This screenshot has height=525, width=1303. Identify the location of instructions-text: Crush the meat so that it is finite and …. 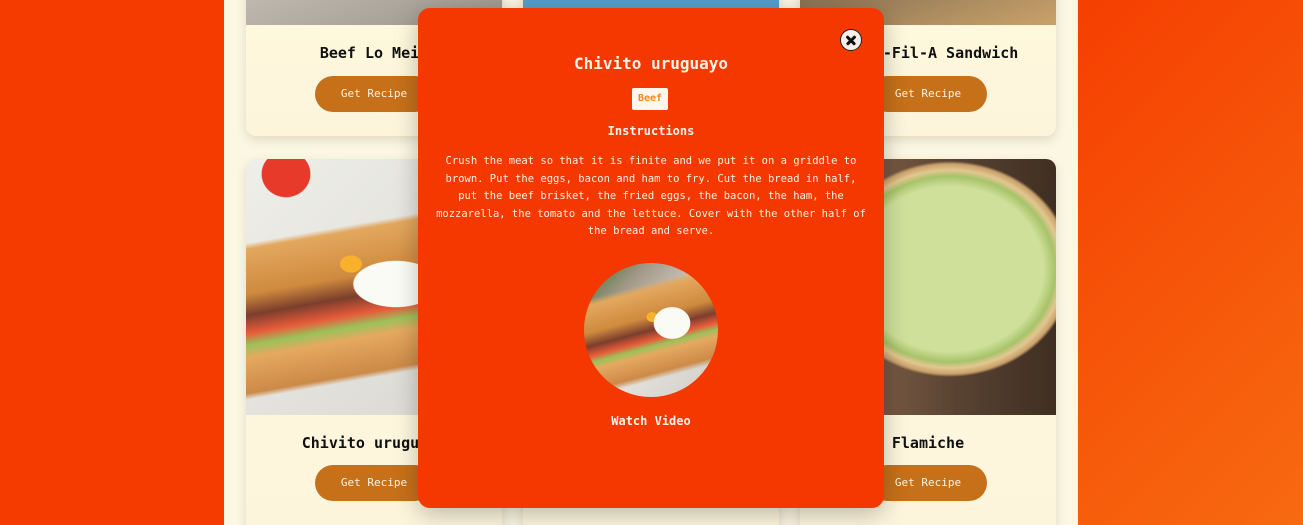
(651, 196).